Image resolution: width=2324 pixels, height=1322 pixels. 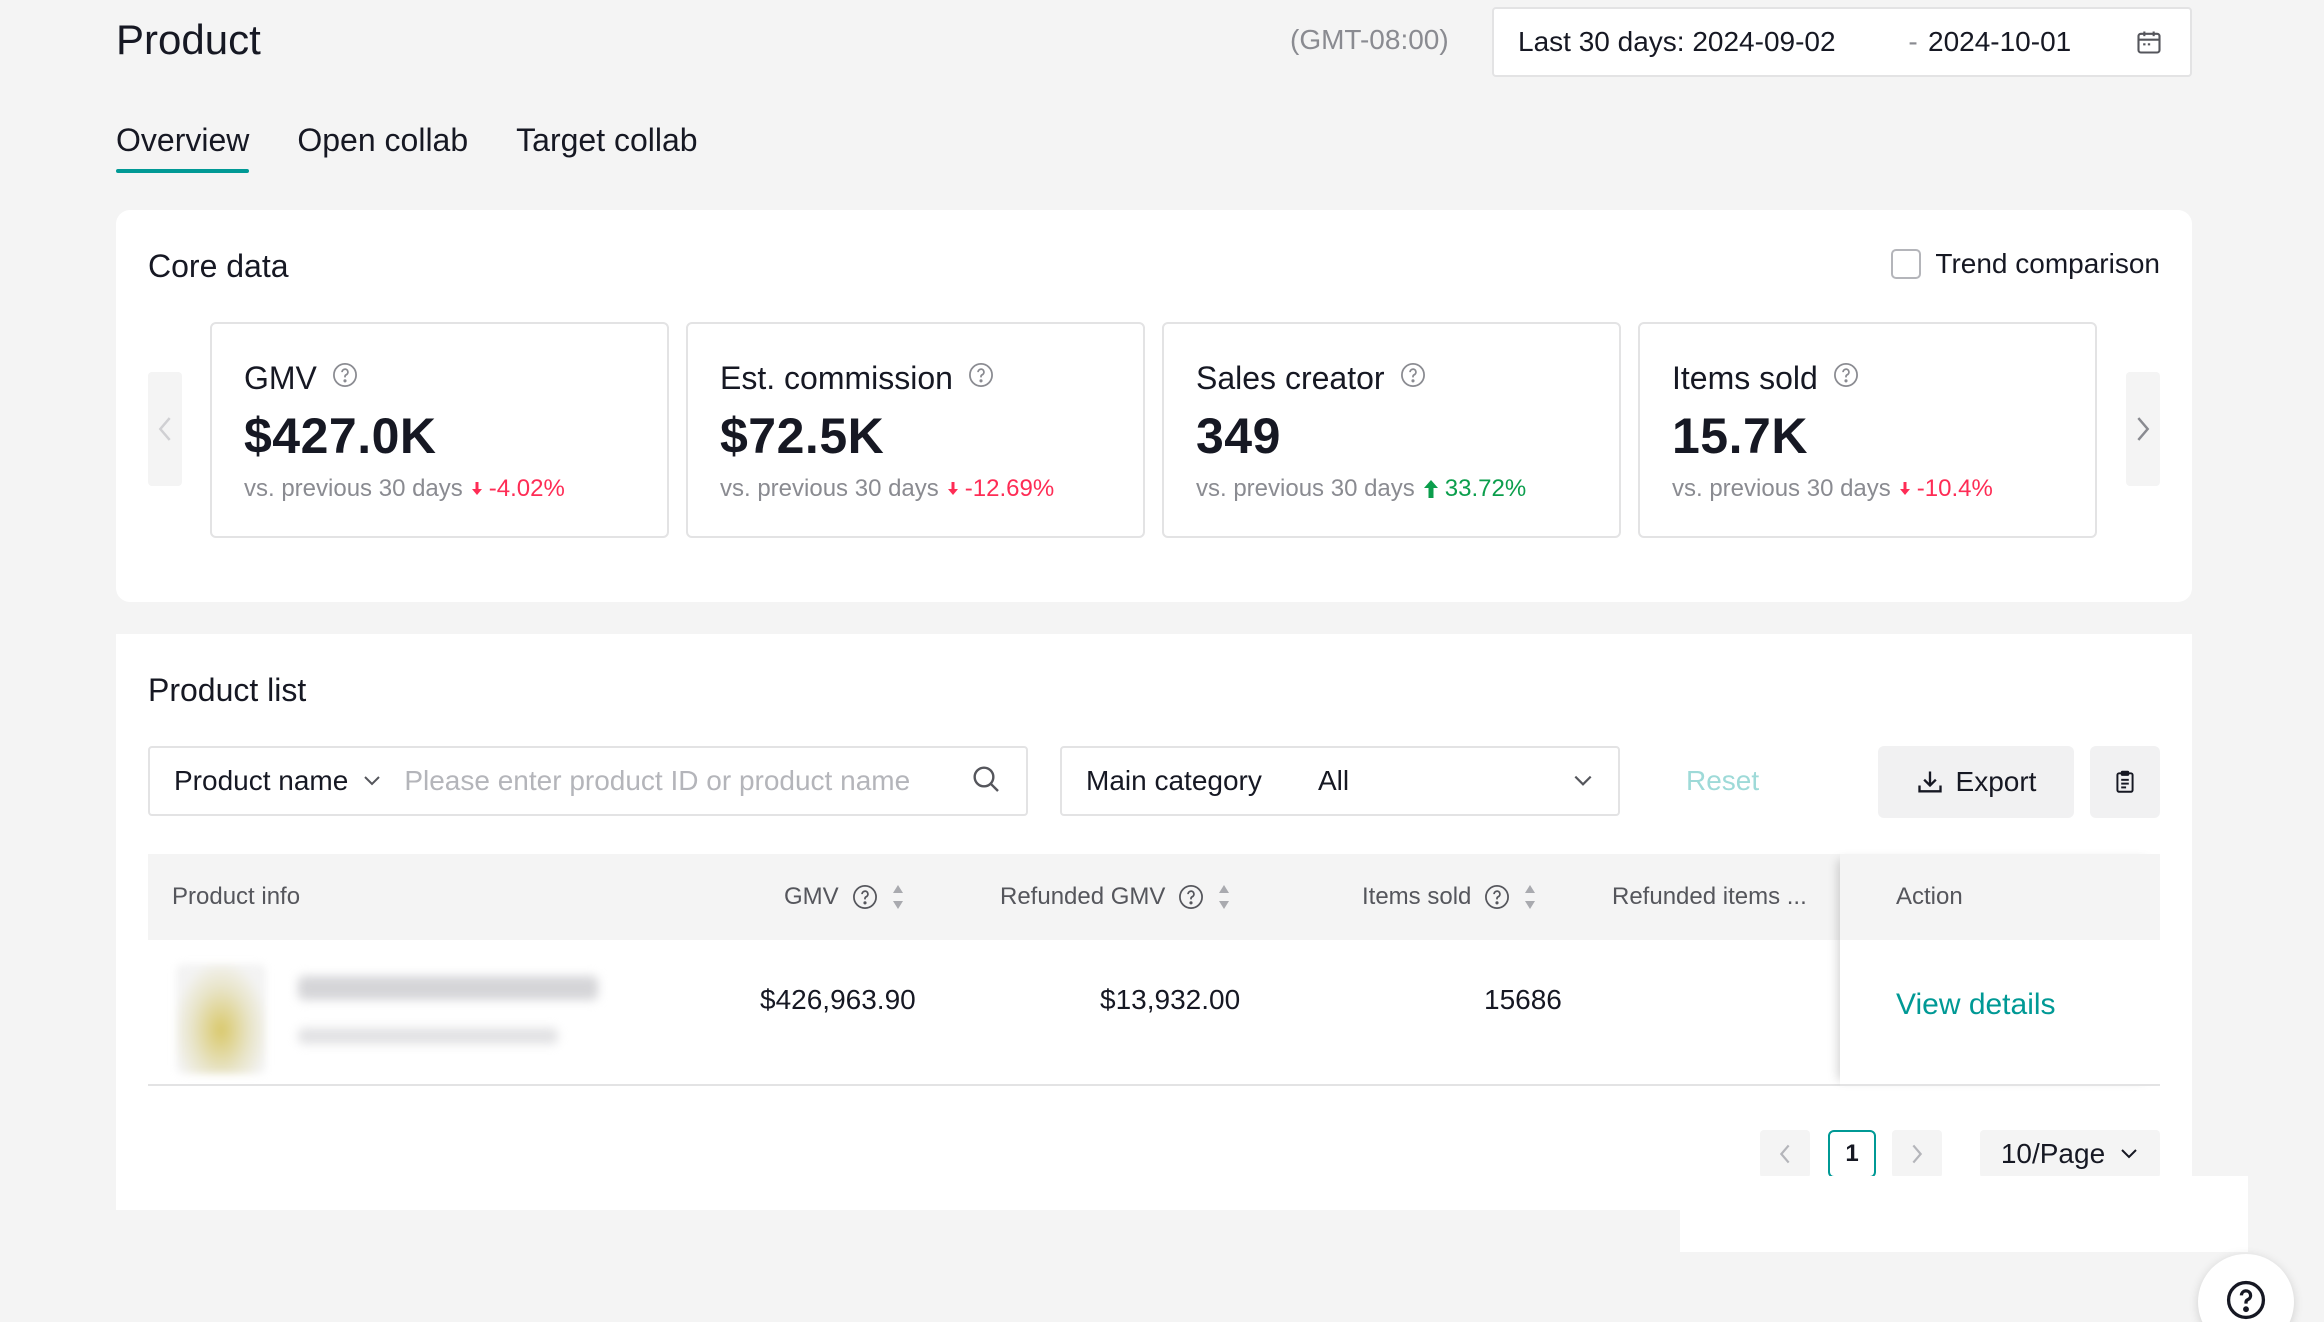 I want to click on timezone-label: (GMT-08:00), so click(x=1369, y=39).